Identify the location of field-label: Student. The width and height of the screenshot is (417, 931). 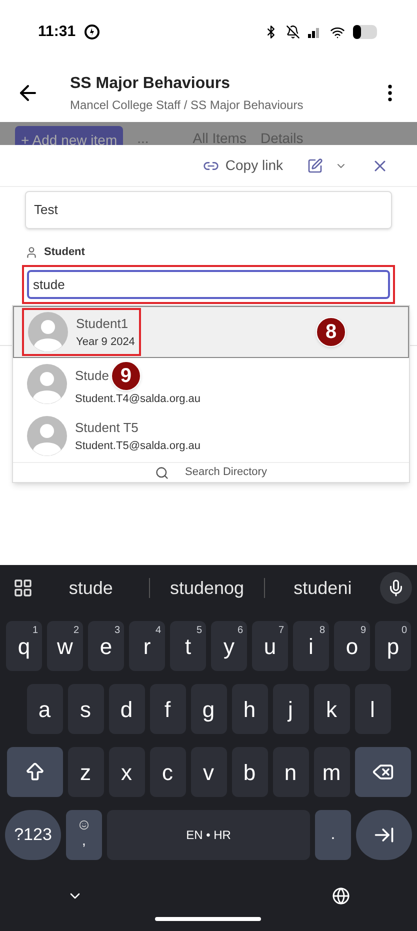
(64, 252).